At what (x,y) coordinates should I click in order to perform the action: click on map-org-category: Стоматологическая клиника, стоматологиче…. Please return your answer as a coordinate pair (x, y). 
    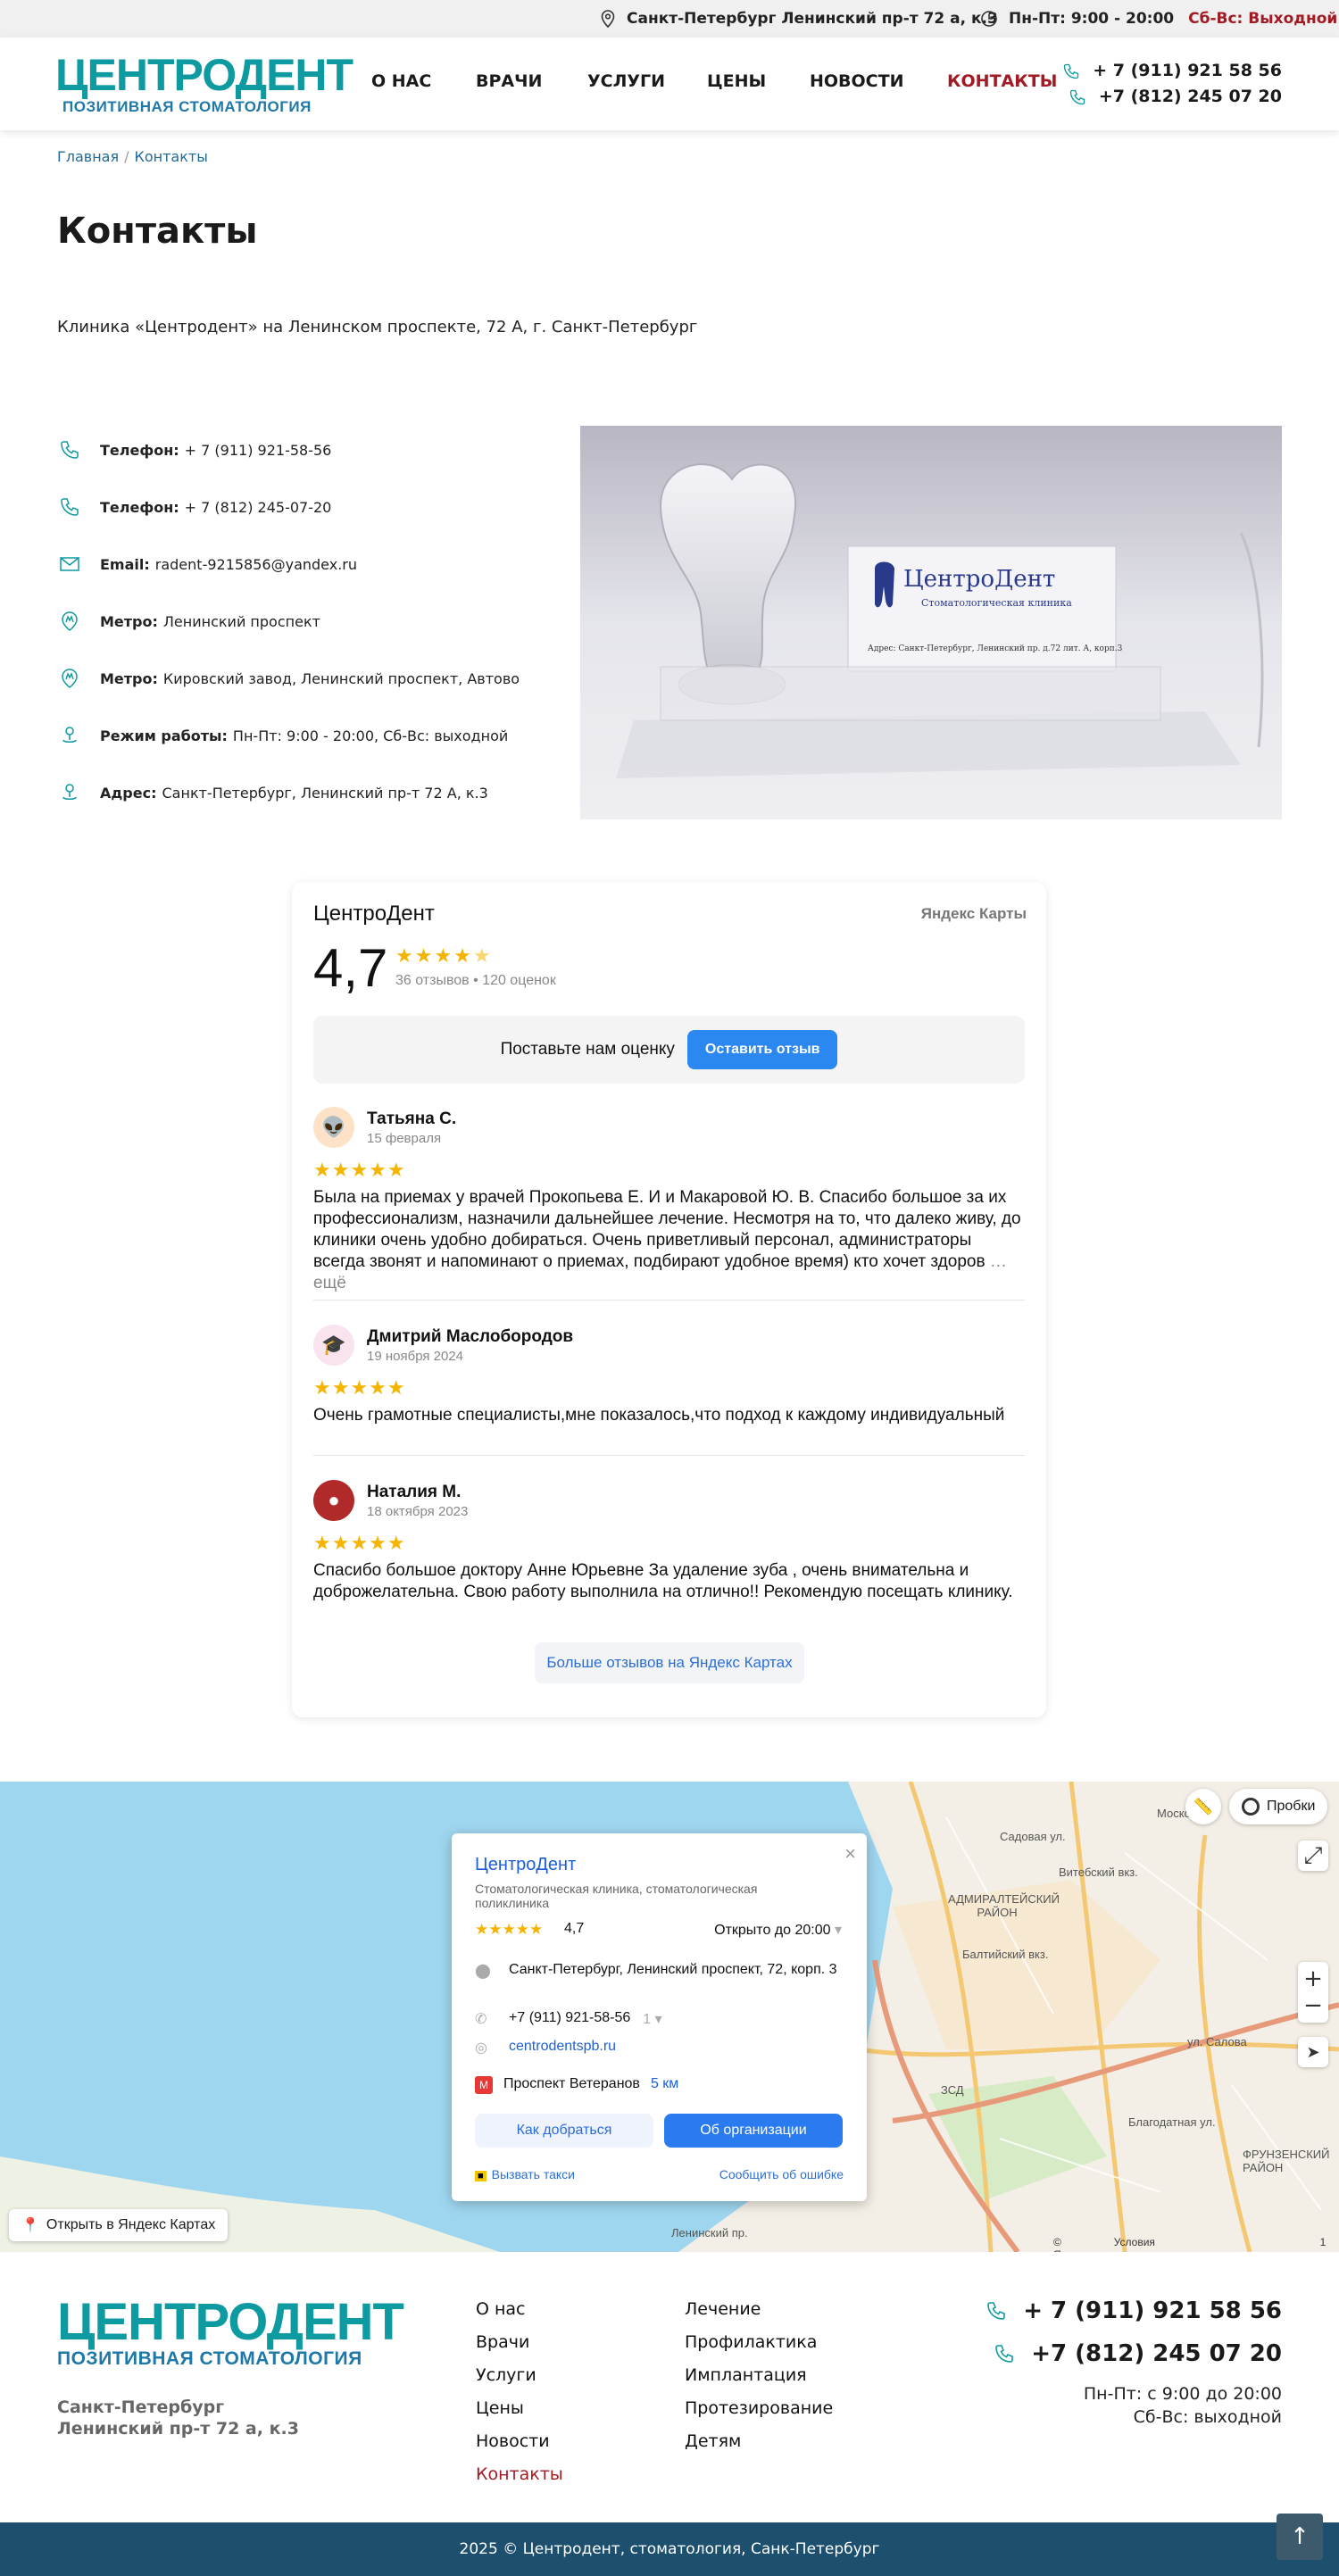
    Looking at the image, I should click on (617, 1896).